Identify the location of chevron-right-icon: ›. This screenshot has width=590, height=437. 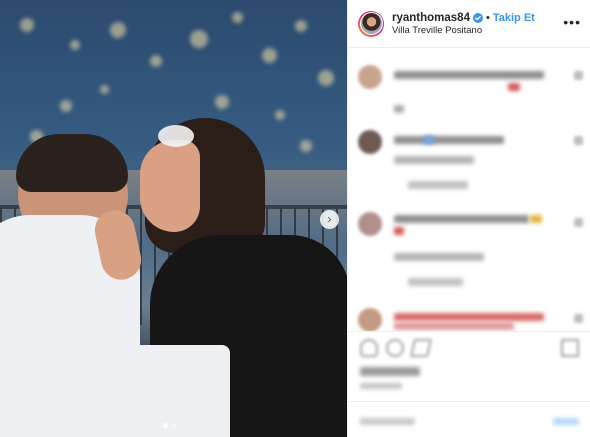
(329, 219).